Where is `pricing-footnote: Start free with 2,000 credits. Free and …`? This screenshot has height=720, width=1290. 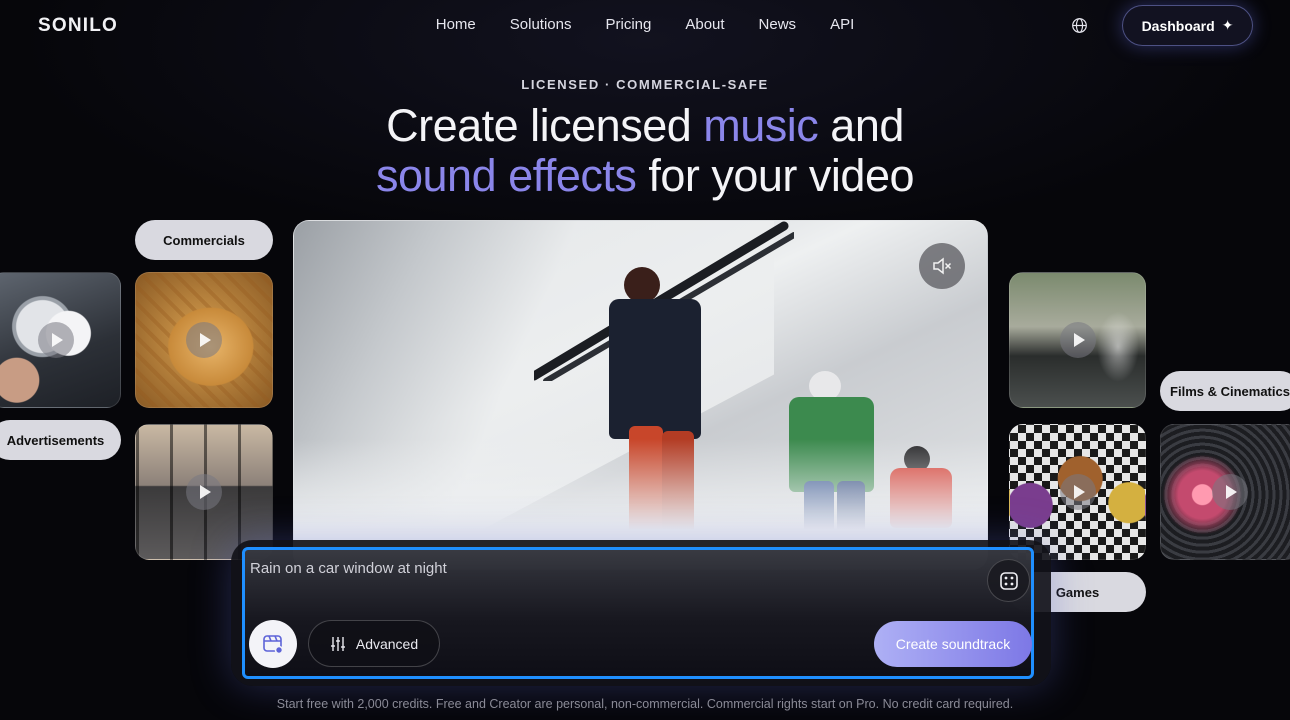 pricing-footnote: Start free with 2,000 credits. Free and … is located at coordinates (645, 704).